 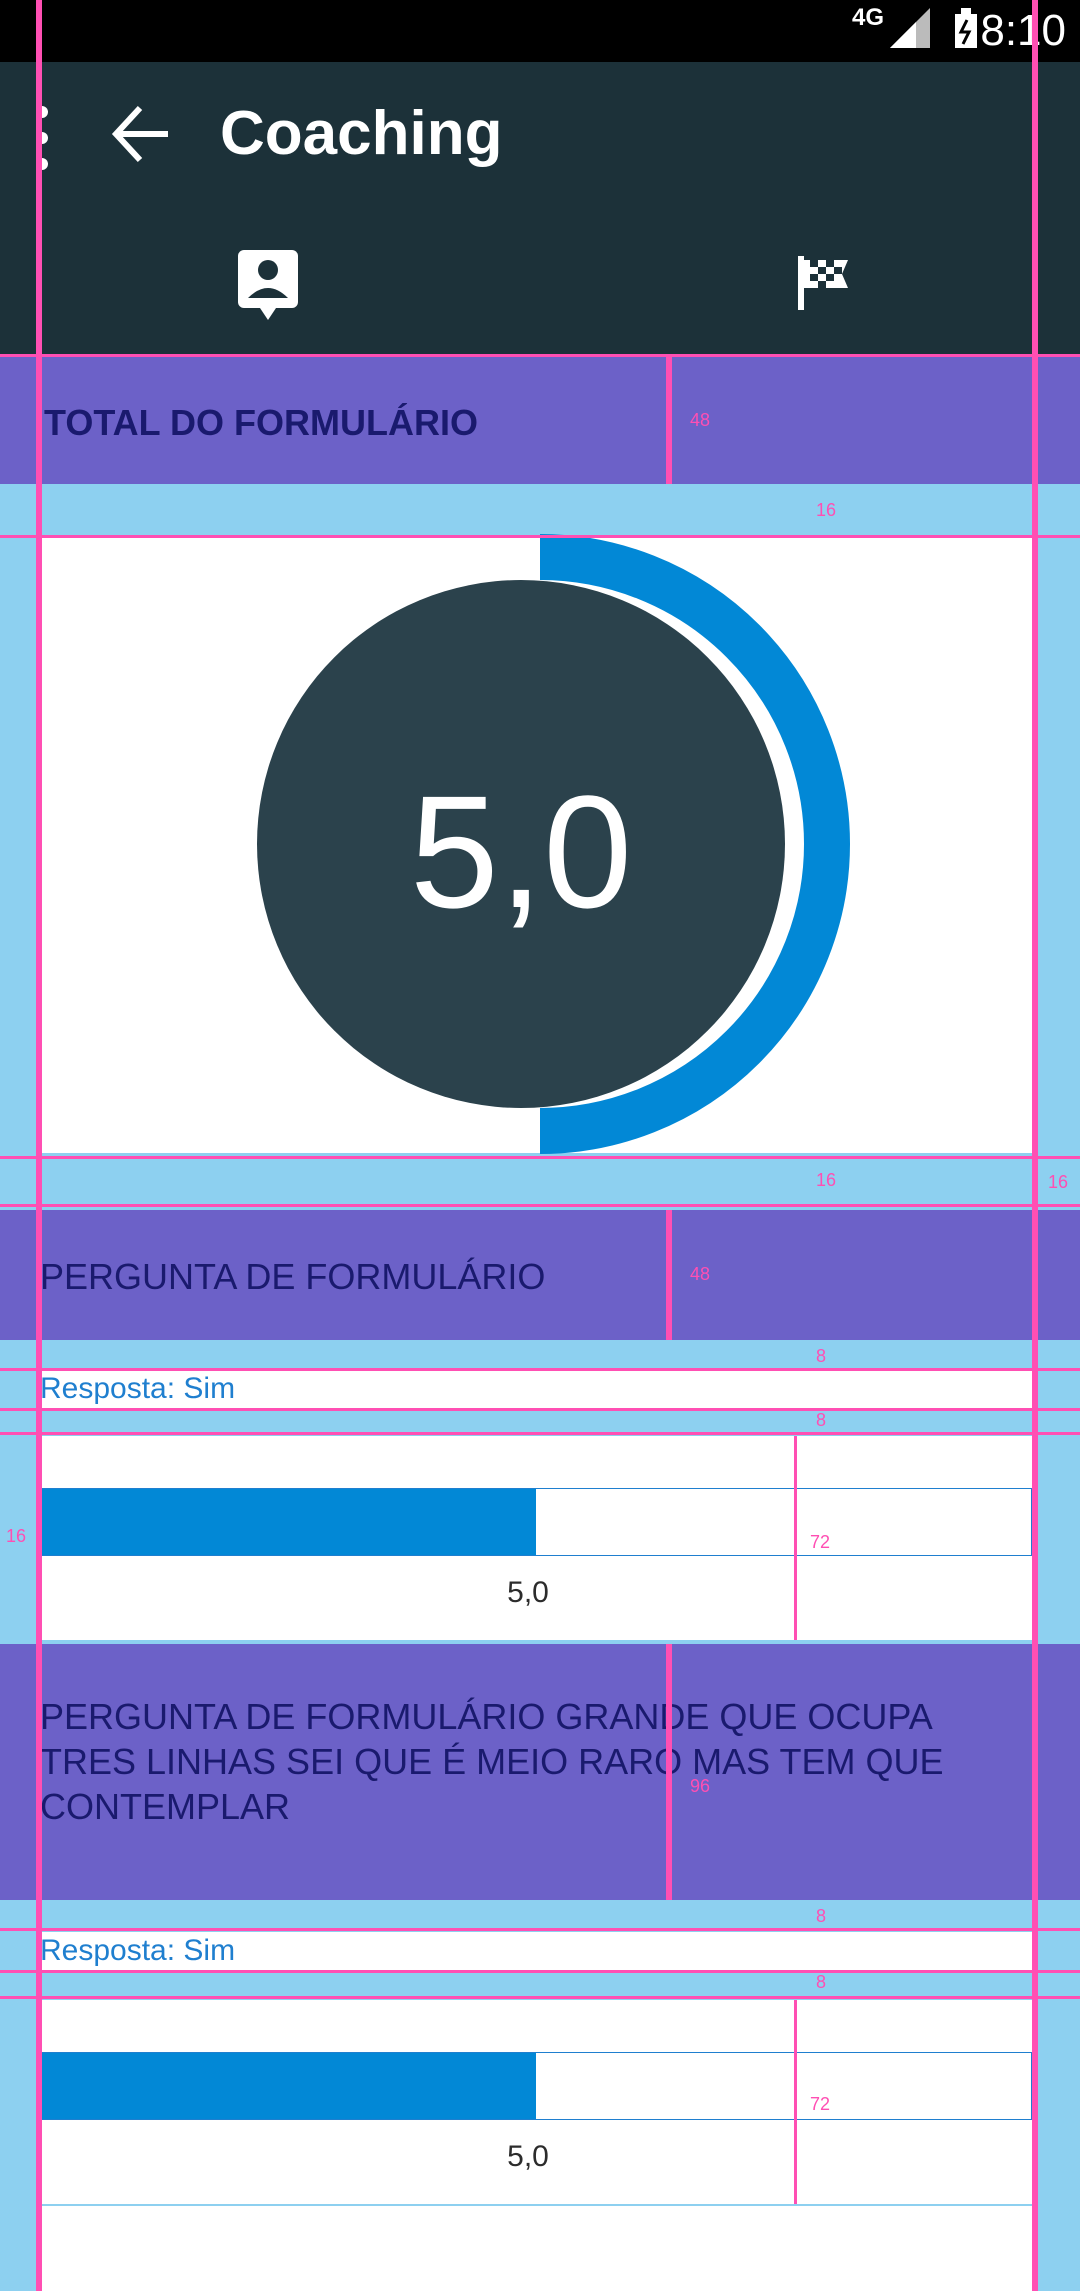 What do you see at coordinates (521, 851) in the screenshot?
I see `total-score: 5,0` at bounding box center [521, 851].